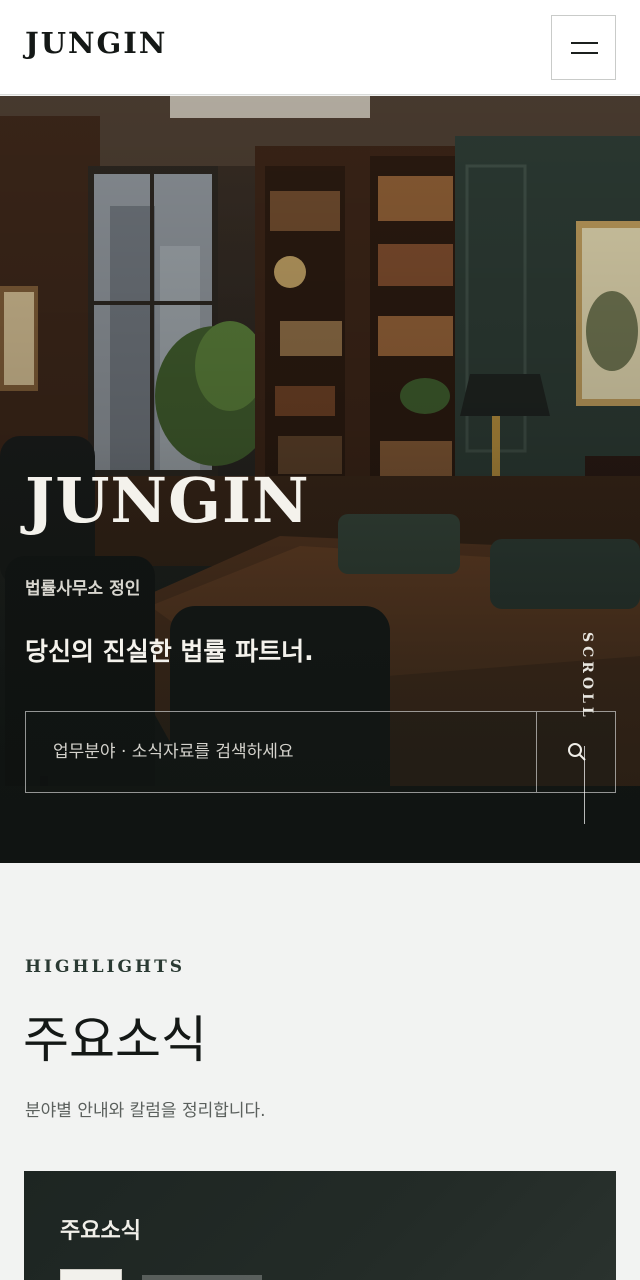 The image size is (640, 1280). I want to click on card-text-line, so click(202, 1277).